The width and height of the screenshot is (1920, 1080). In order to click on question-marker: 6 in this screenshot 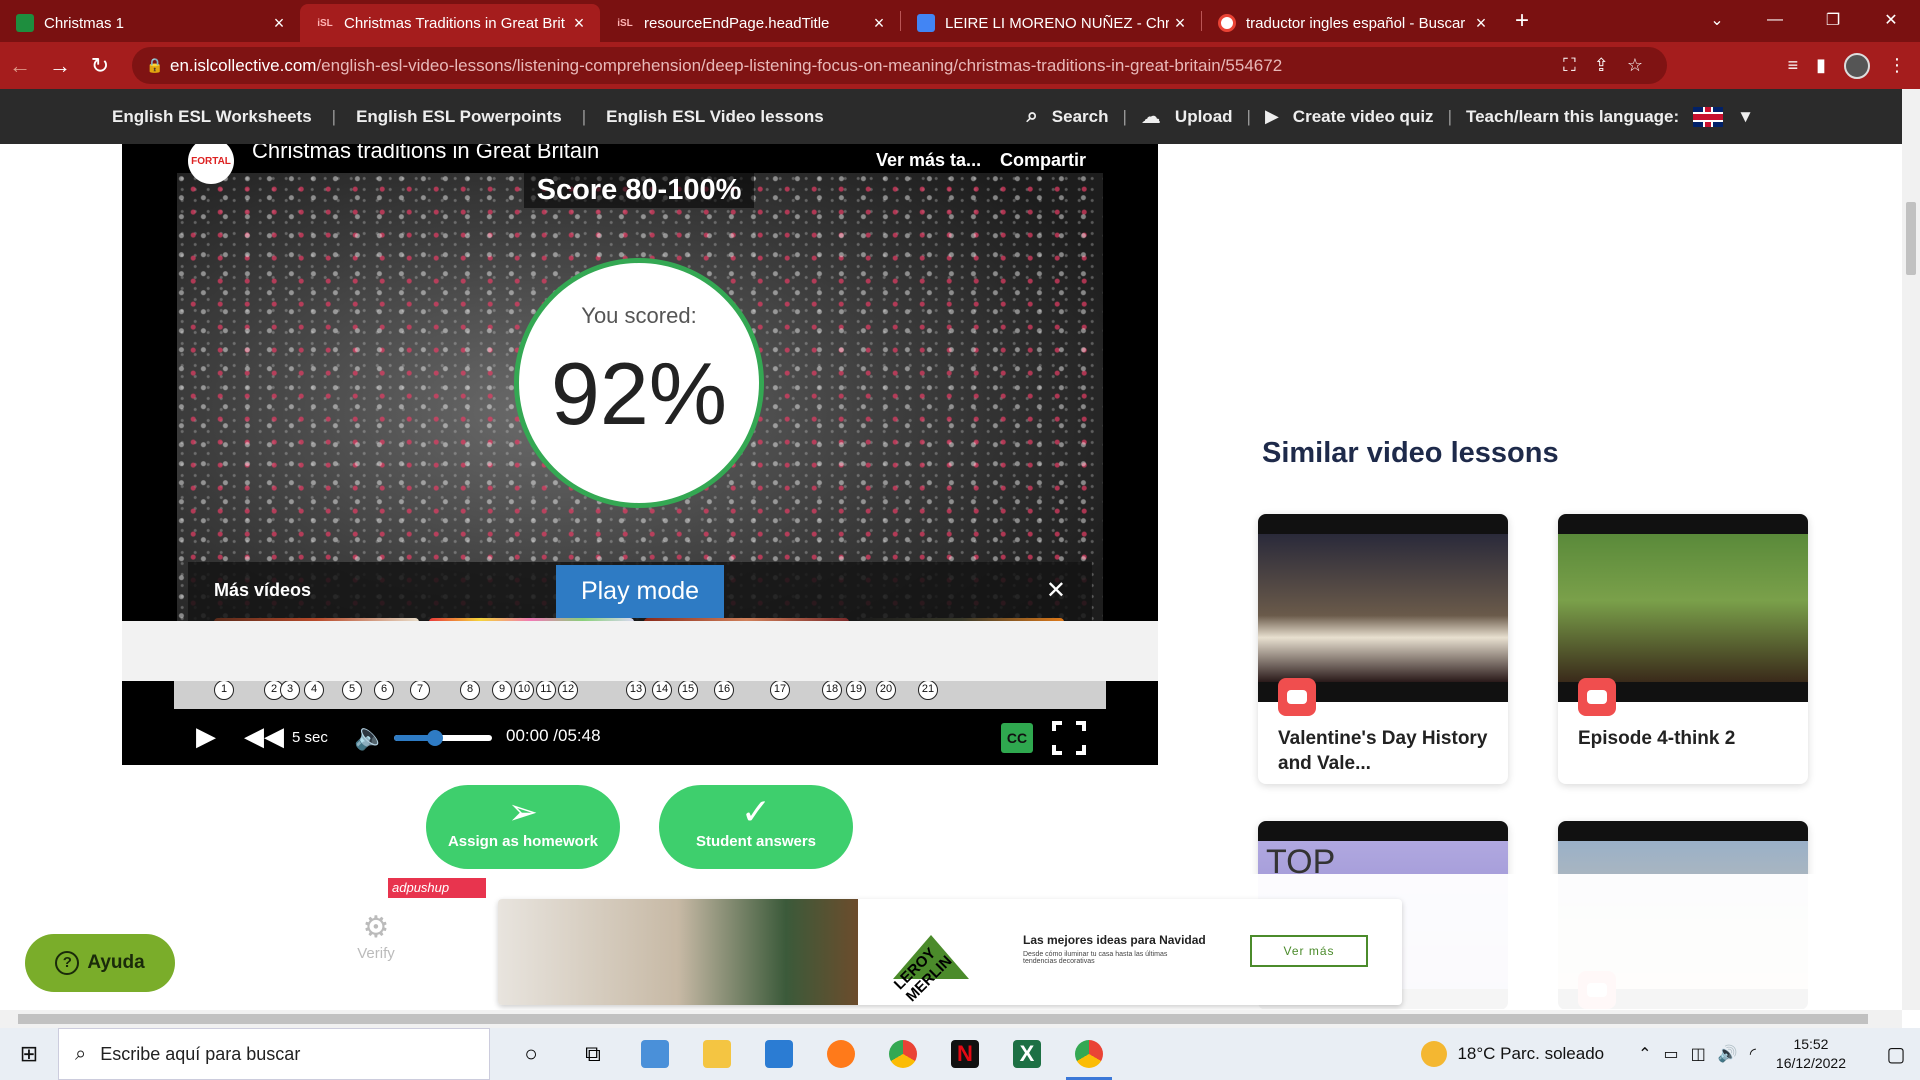, I will do `click(384, 690)`.